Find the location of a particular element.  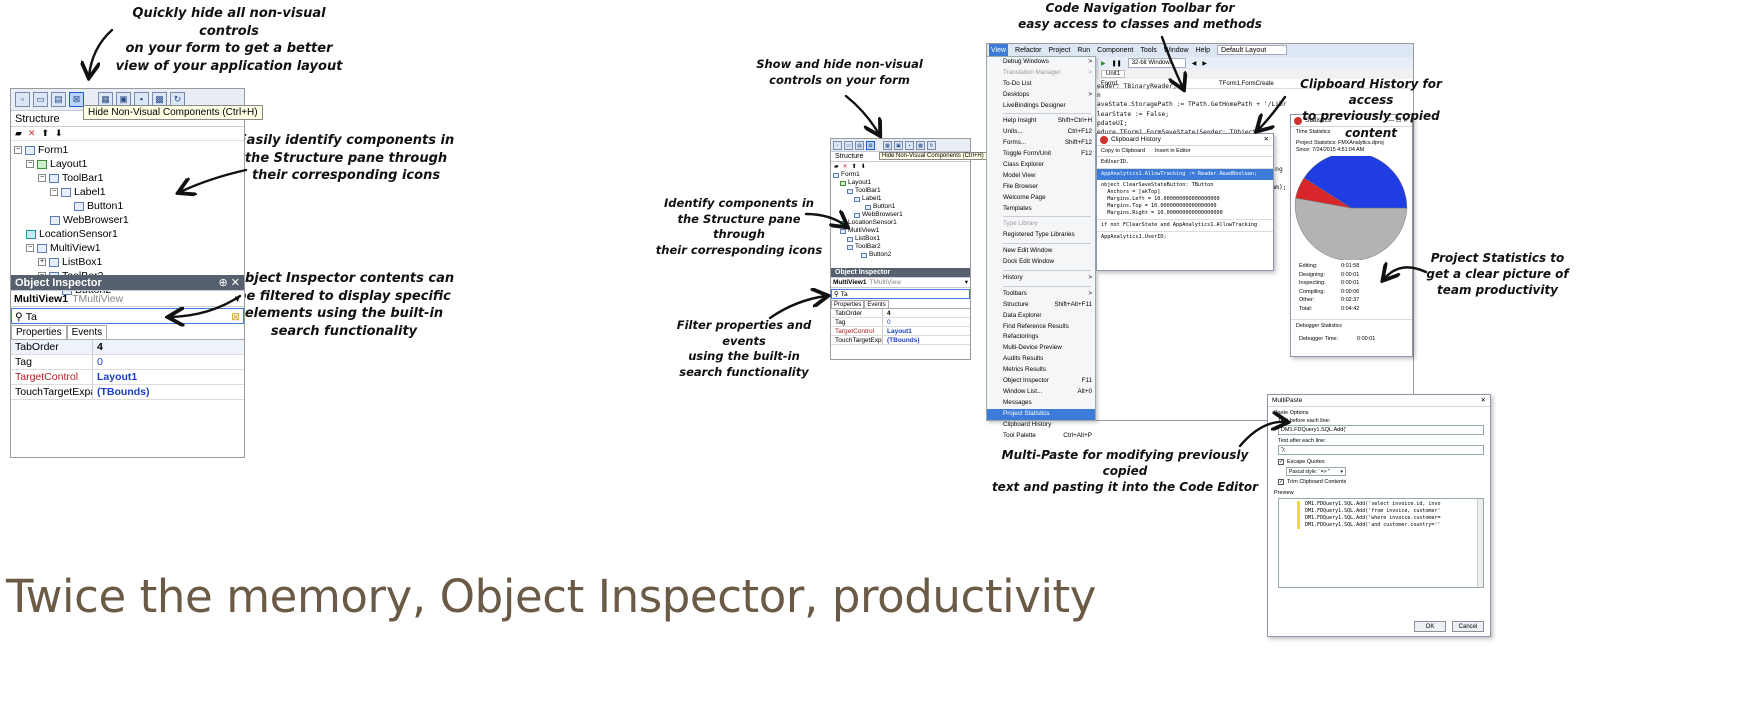

arrow-show-hide is located at coordinates (861, 114).